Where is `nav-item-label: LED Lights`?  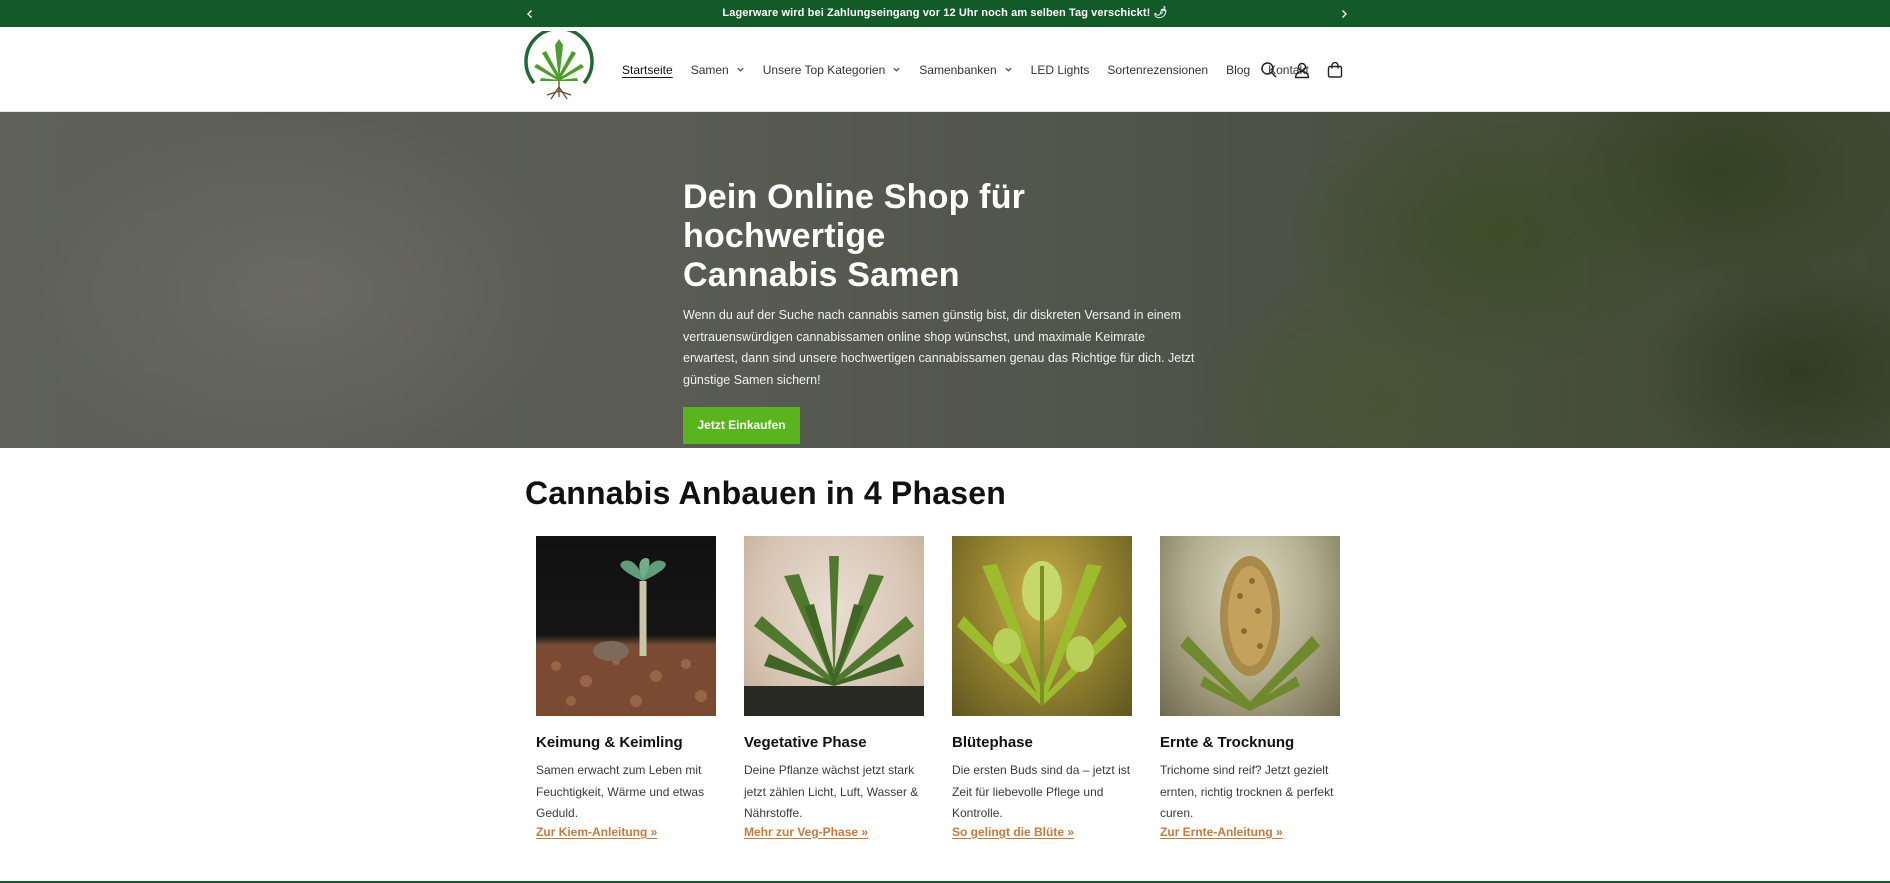
nav-item-label: LED Lights is located at coordinates (1060, 69).